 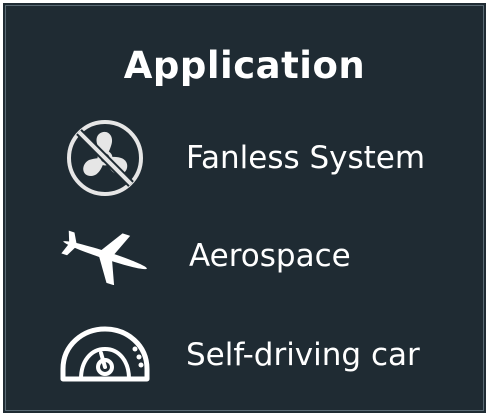 What do you see at coordinates (105, 255) in the screenshot?
I see `airplane-icon` at bounding box center [105, 255].